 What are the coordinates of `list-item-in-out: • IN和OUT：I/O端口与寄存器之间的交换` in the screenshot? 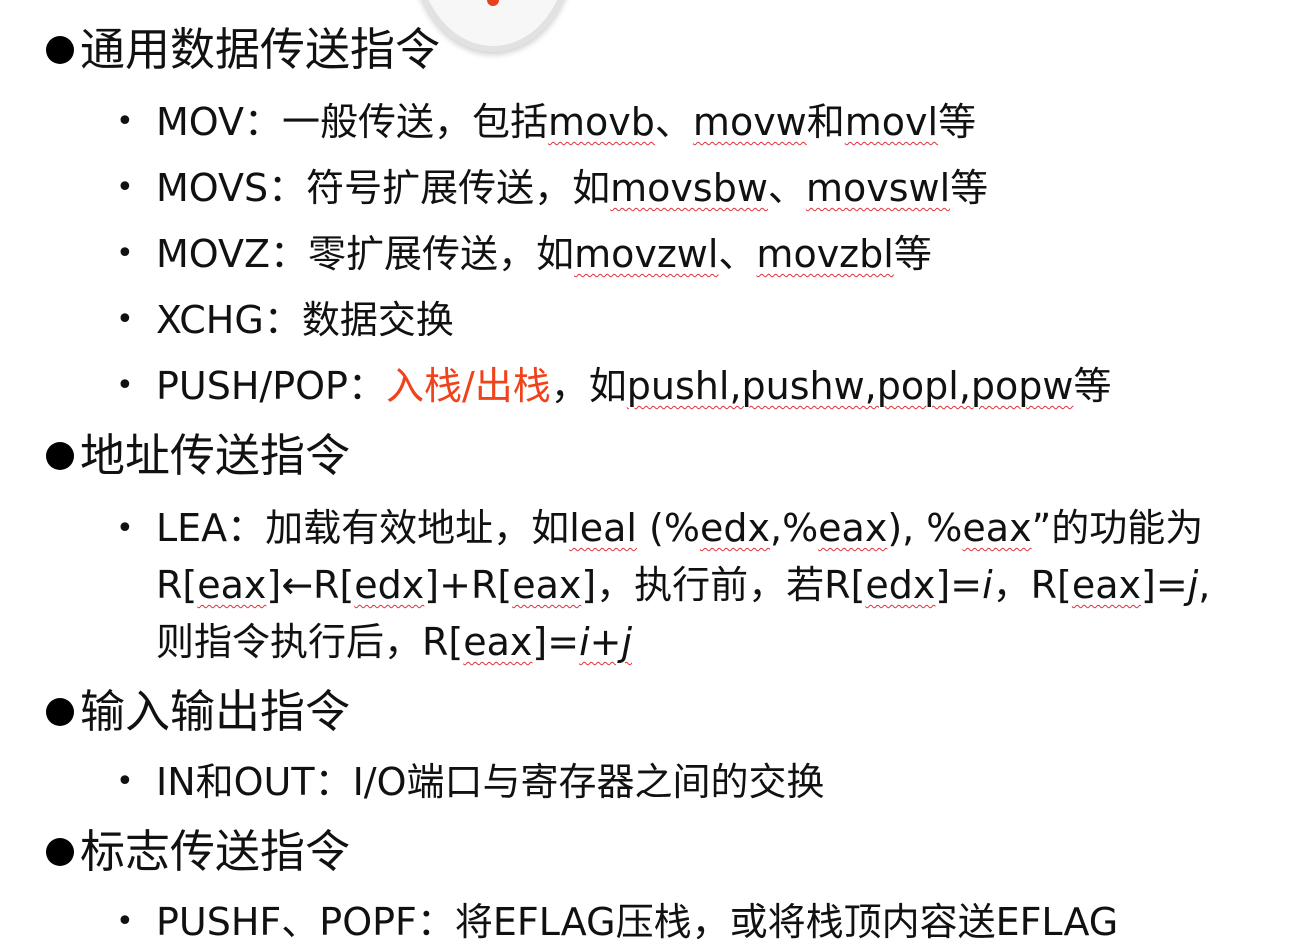 It's located at (470, 782).